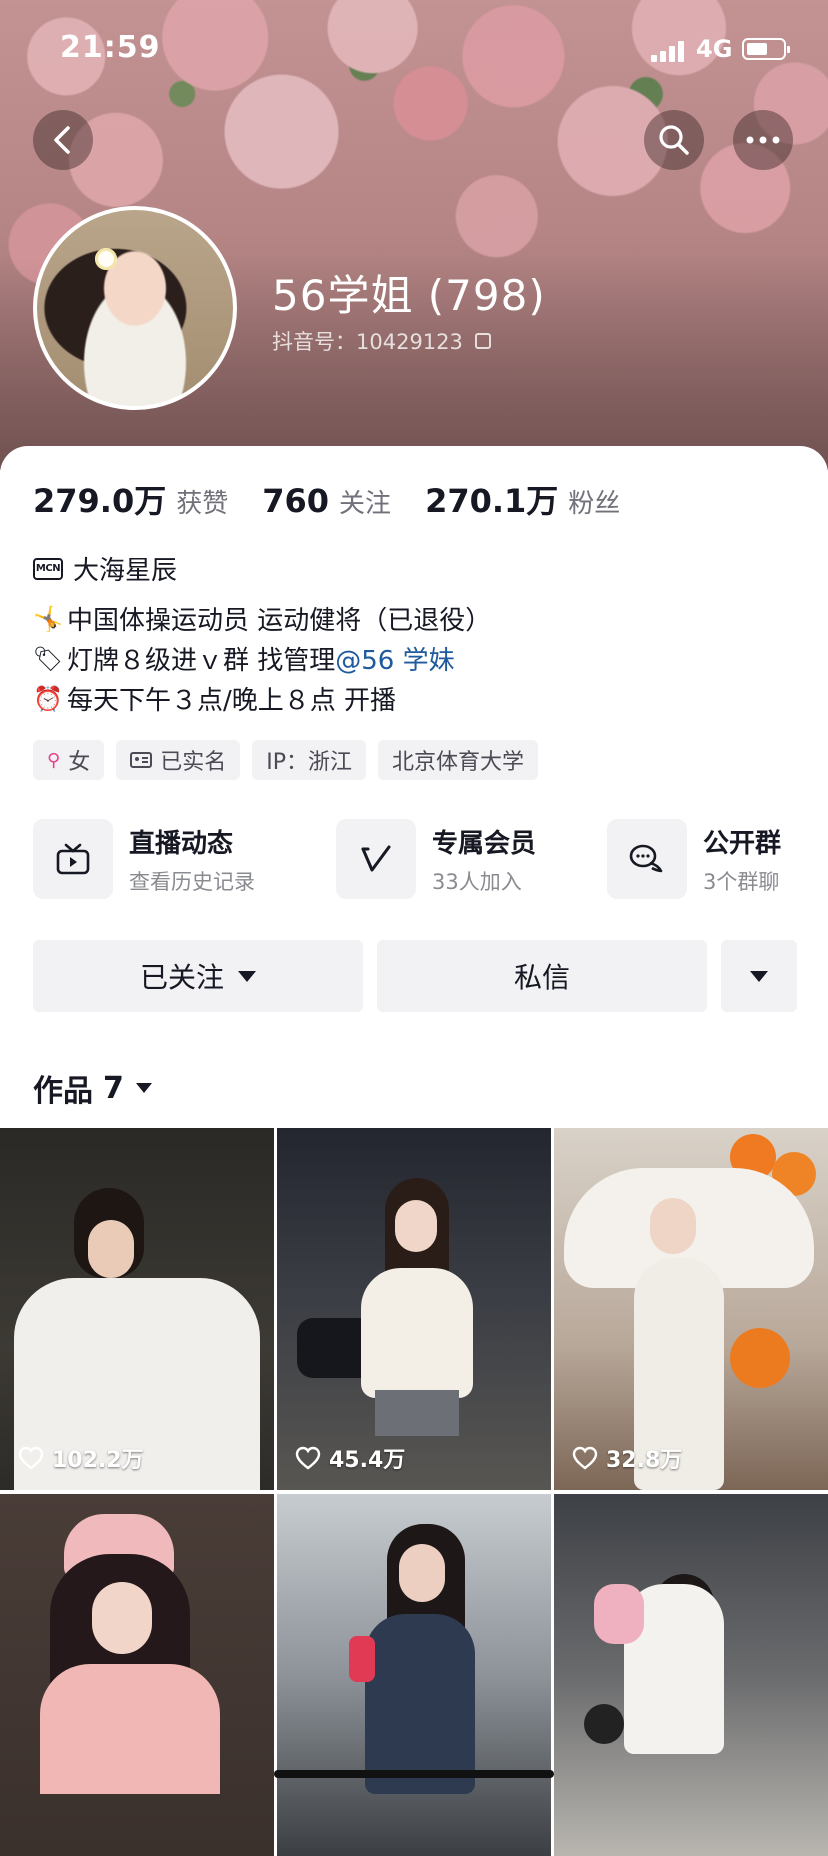  Describe the element at coordinates (48, 658) in the screenshot. I see `label-tag-emoji-icon: 🏷` at that location.